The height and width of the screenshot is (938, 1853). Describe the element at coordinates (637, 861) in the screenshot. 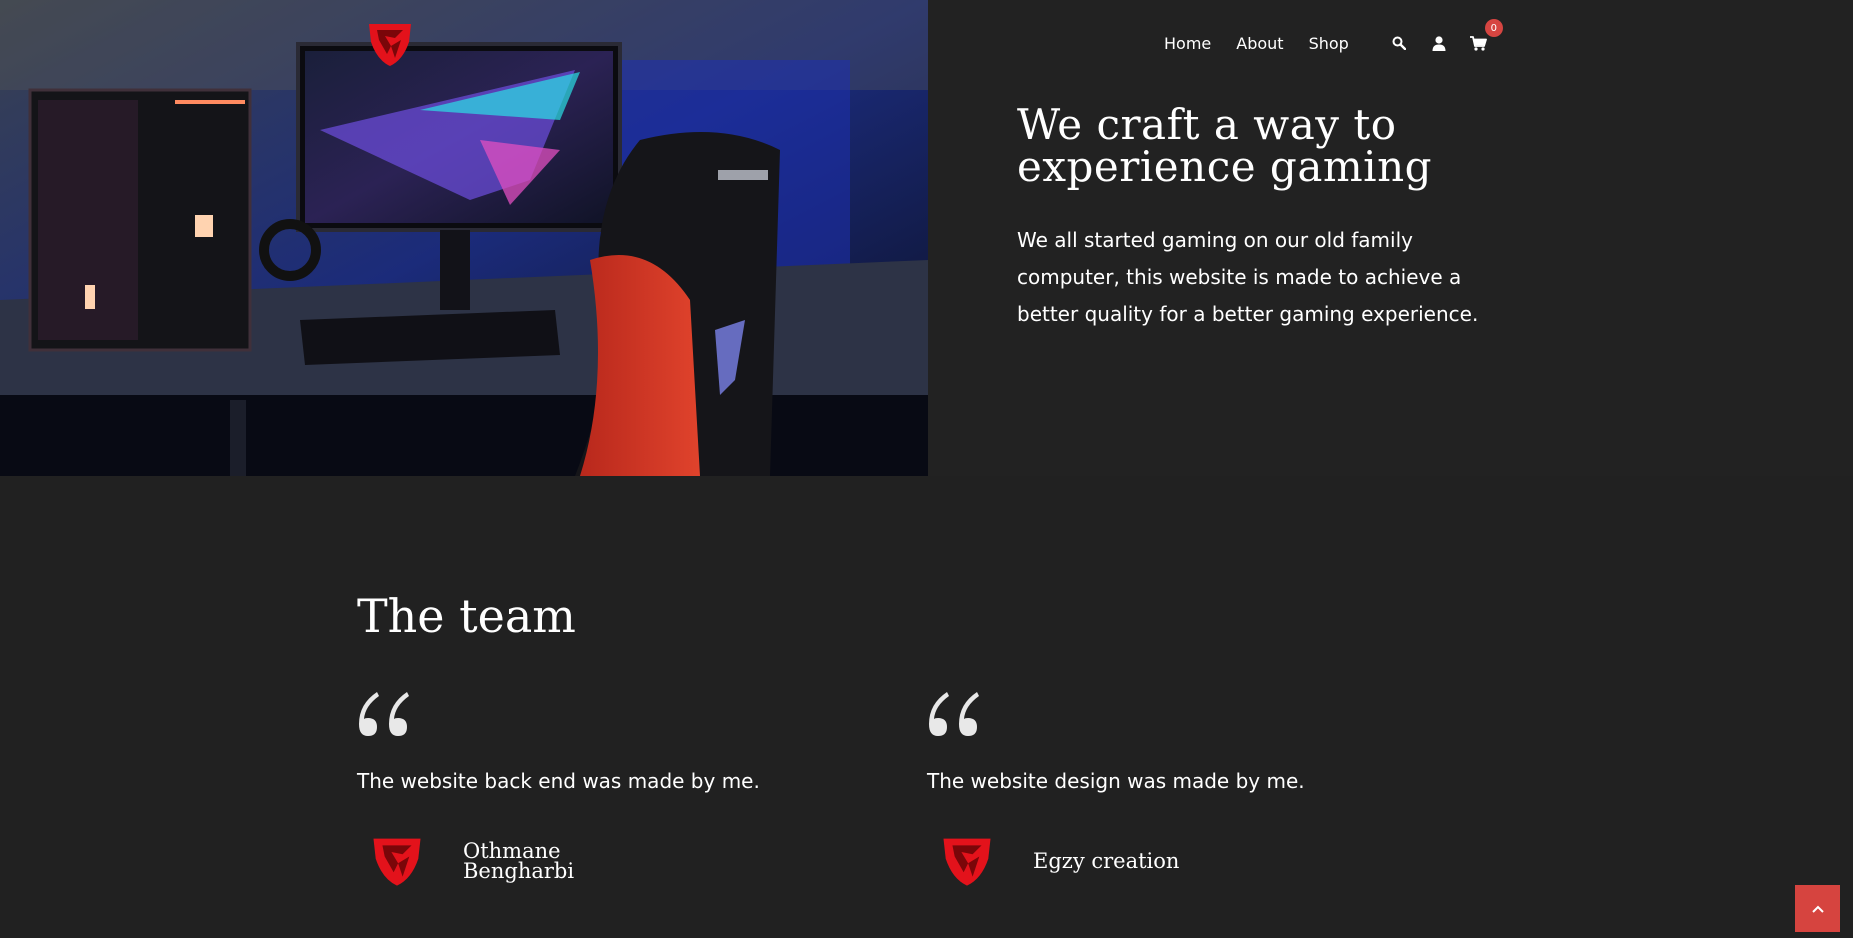

I see `team-author: Othmane Bengharbi` at that location.